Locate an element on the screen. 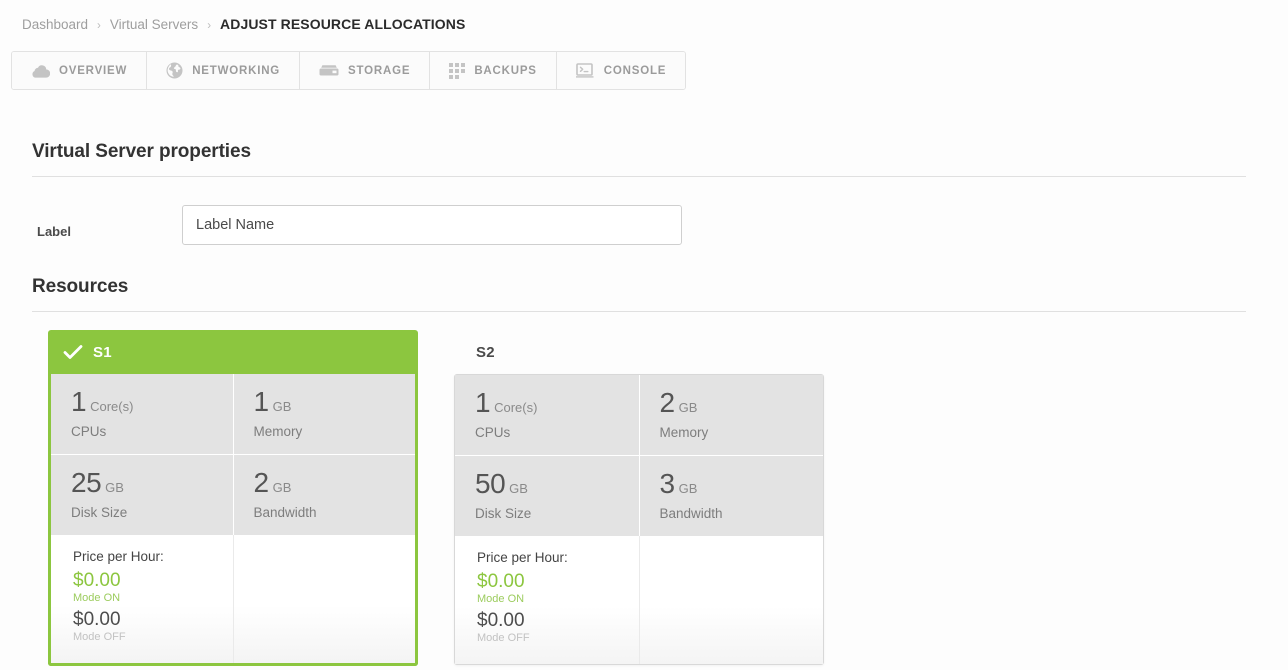  tab-storage-label: STORAGE is located at coordinates (379, 70).